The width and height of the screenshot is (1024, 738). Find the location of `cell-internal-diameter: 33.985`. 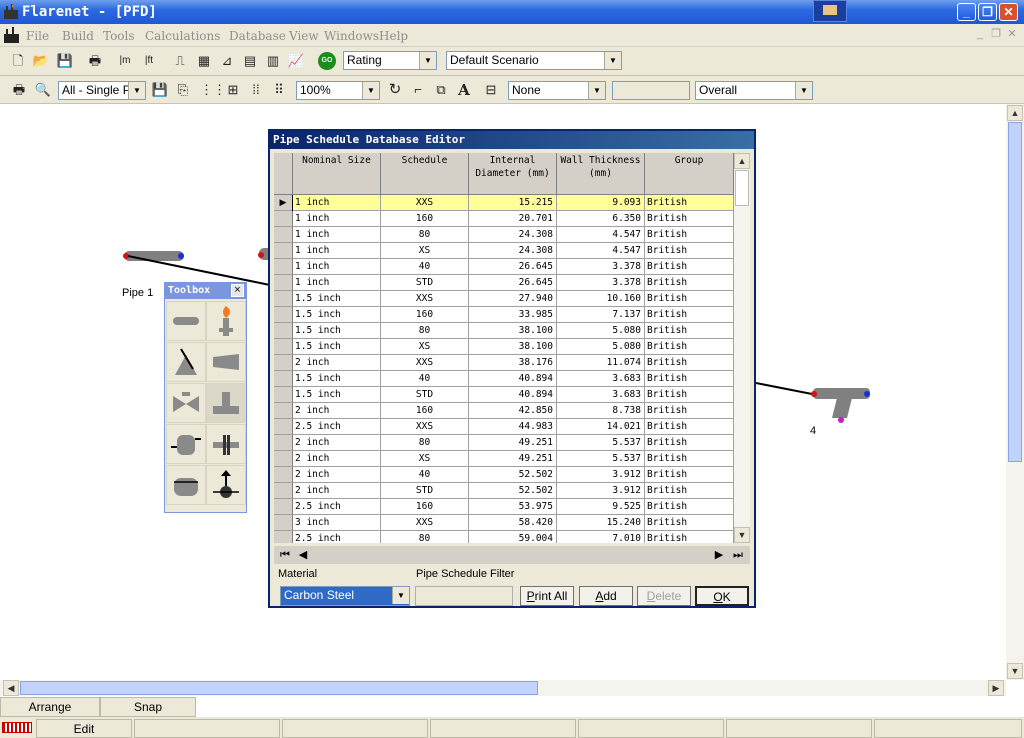

cell-internal-diameter: 33.985 is located at coordinates (513, 315).